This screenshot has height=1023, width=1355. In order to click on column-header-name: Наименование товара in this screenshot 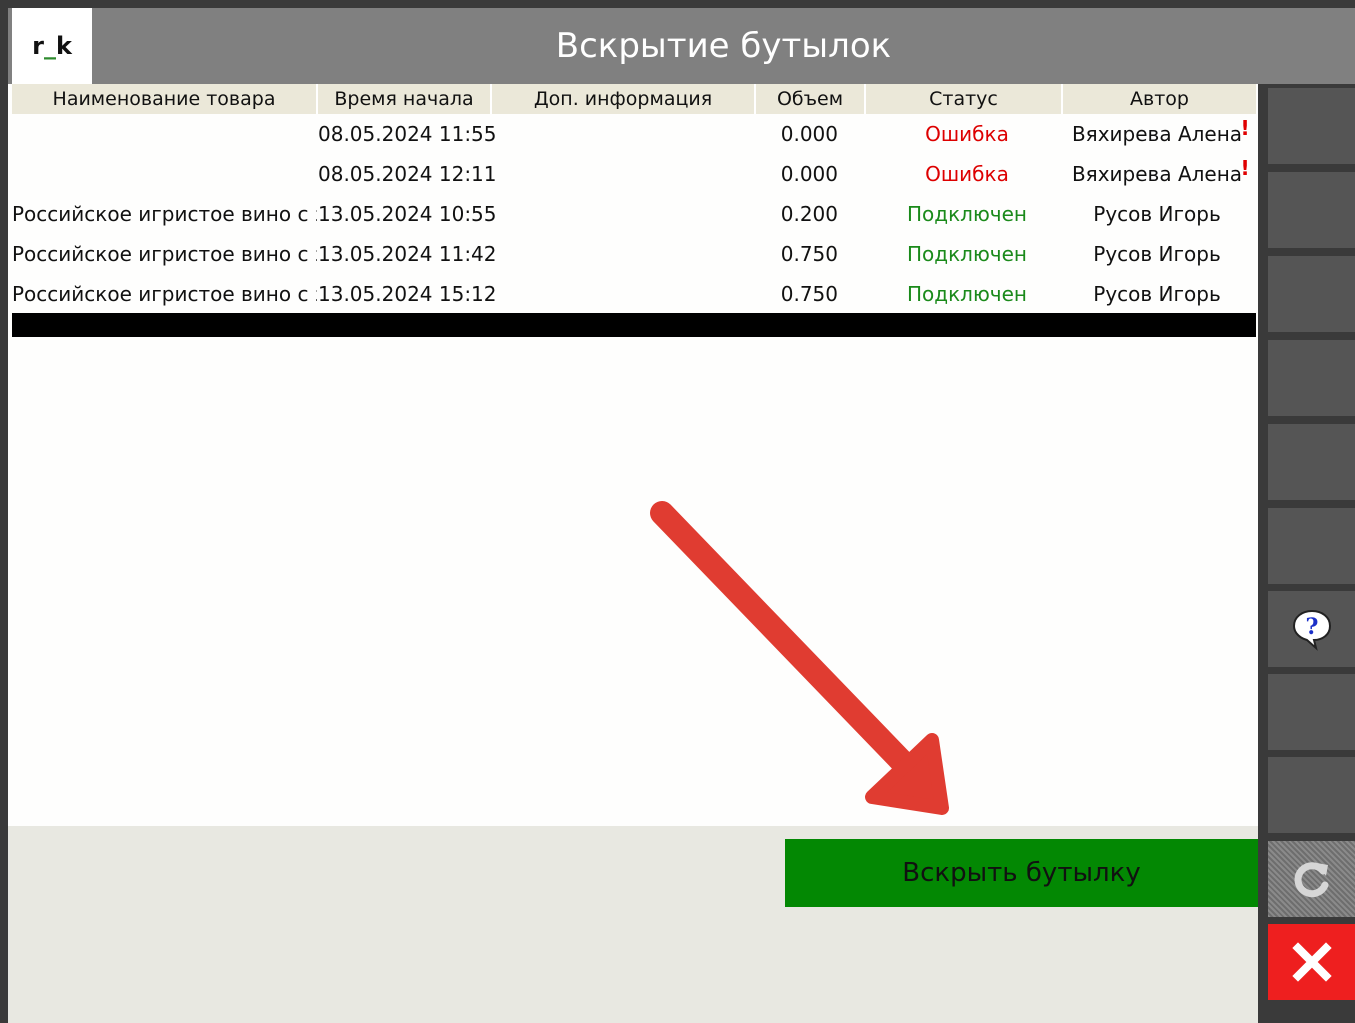, I will do `click(165, 99)`.